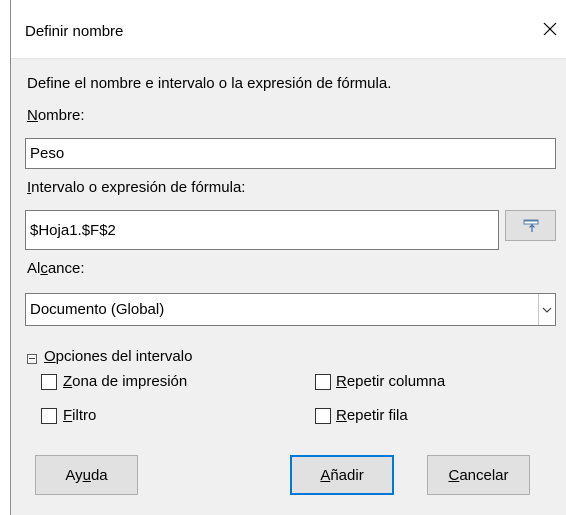 The height and width of the screenshot is (515, 566). What do you see at coordinates (136, 187) in the screenshot?
I see `range-label: Intervalo o expresión de fórmula:` at bounding box center [136, 187].